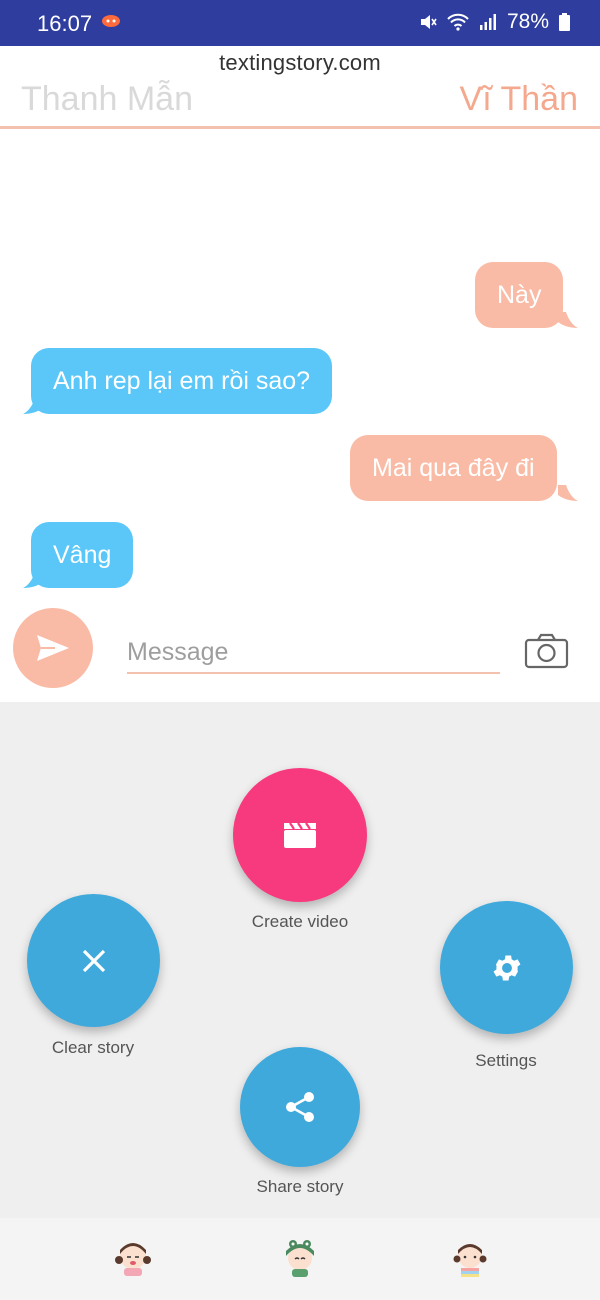 Image resolution: width=600 pixels, height=1300 pixels. Describe the element at coordinates (300, 1186) in the screenshot. I see `share-story-label: Share story` at that location.